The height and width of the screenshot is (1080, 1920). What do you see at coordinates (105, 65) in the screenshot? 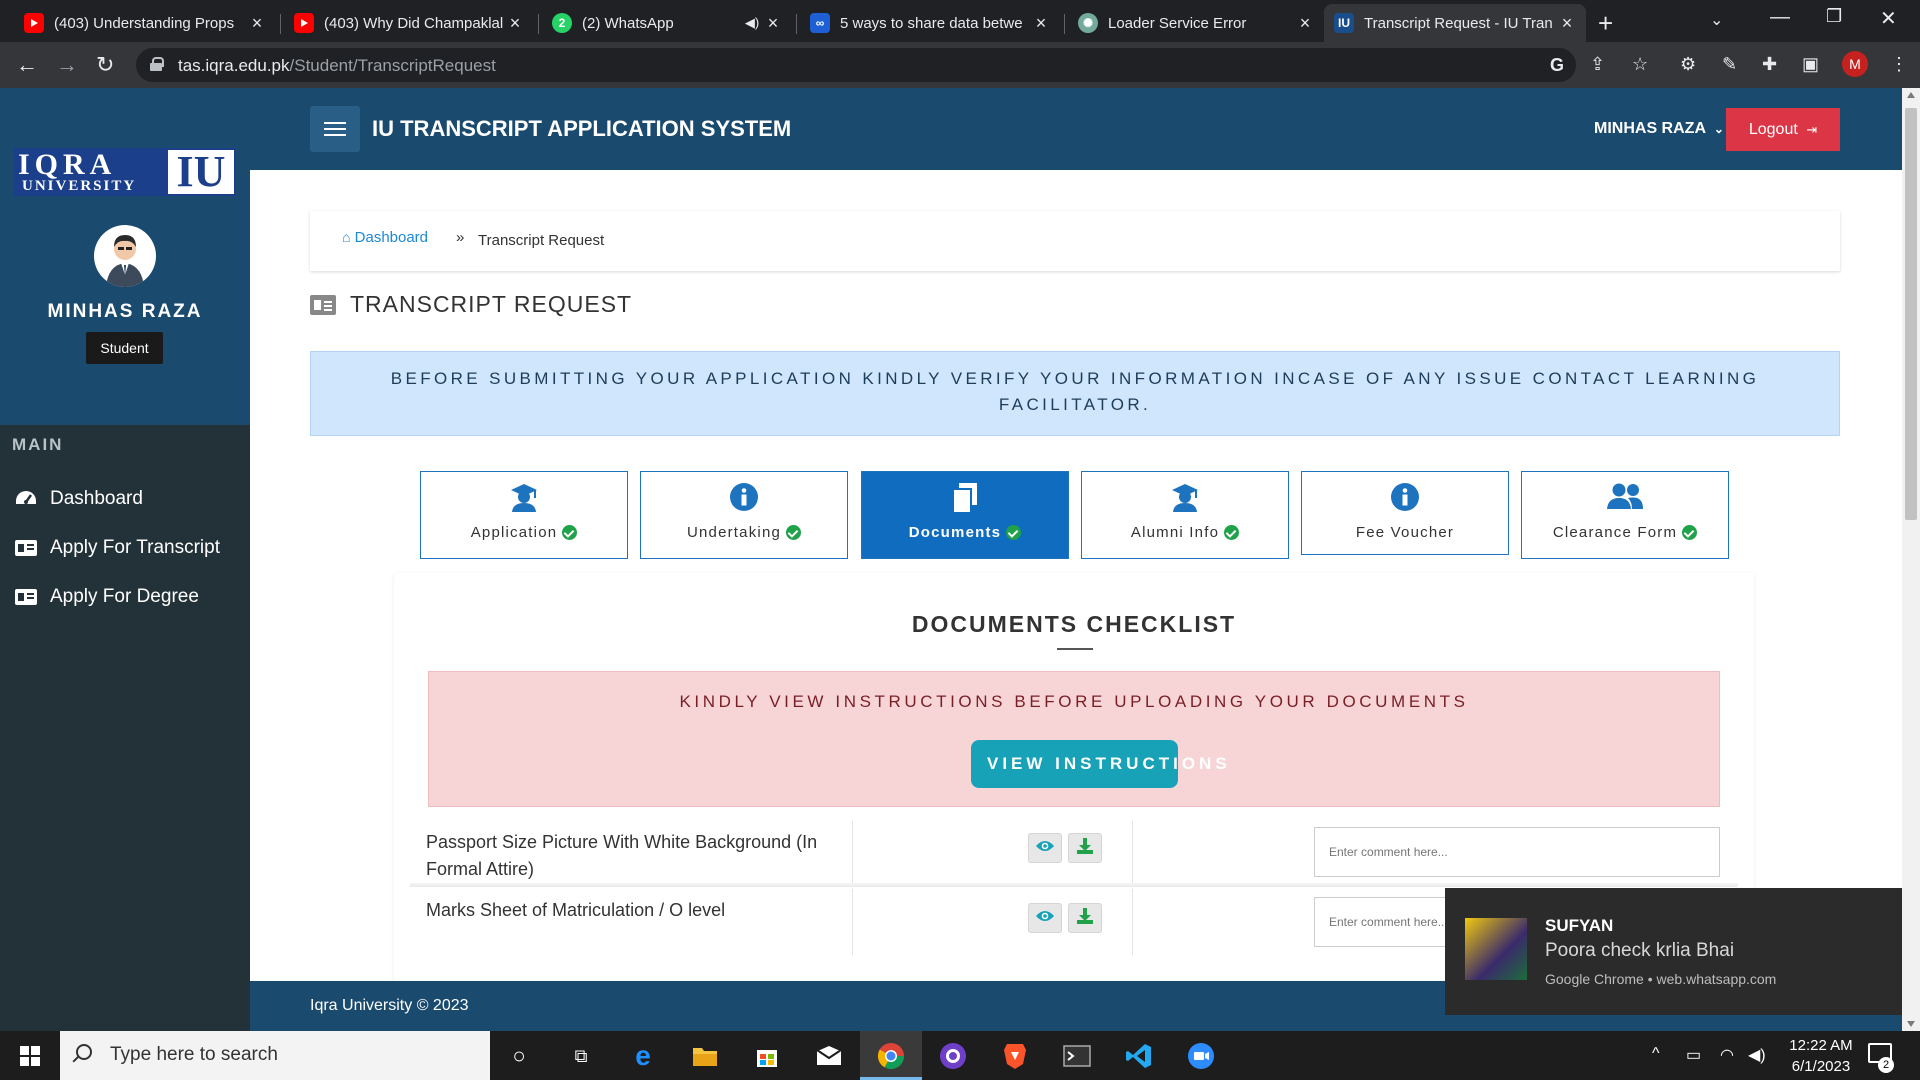
I see `reload-icon: ↻` at bounding box center [105, 65].